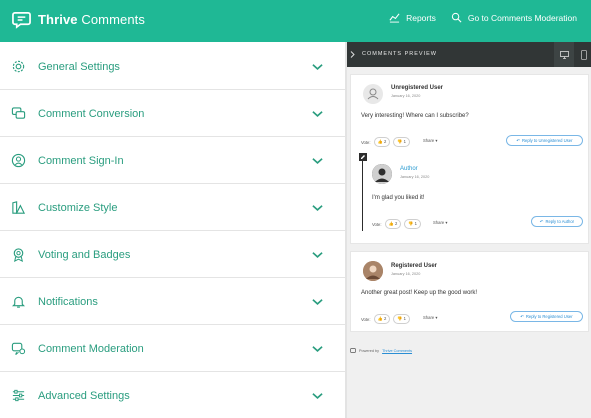  I want to click on moderation-label: Go to Comments Moderation, so click(522, 17).